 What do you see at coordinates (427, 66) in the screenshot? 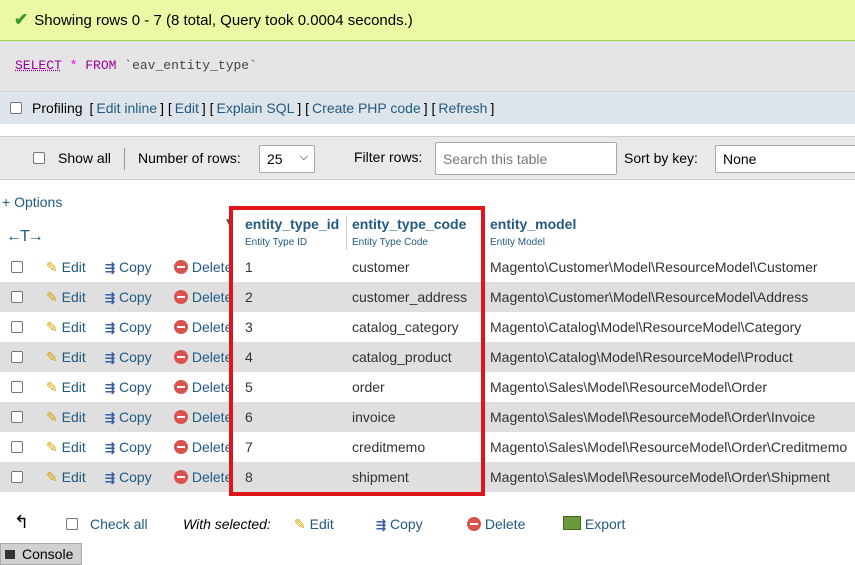
I see `sql-query-box: SELECT * FROM `eav_entity_type`` at bounding box center [427, 66].